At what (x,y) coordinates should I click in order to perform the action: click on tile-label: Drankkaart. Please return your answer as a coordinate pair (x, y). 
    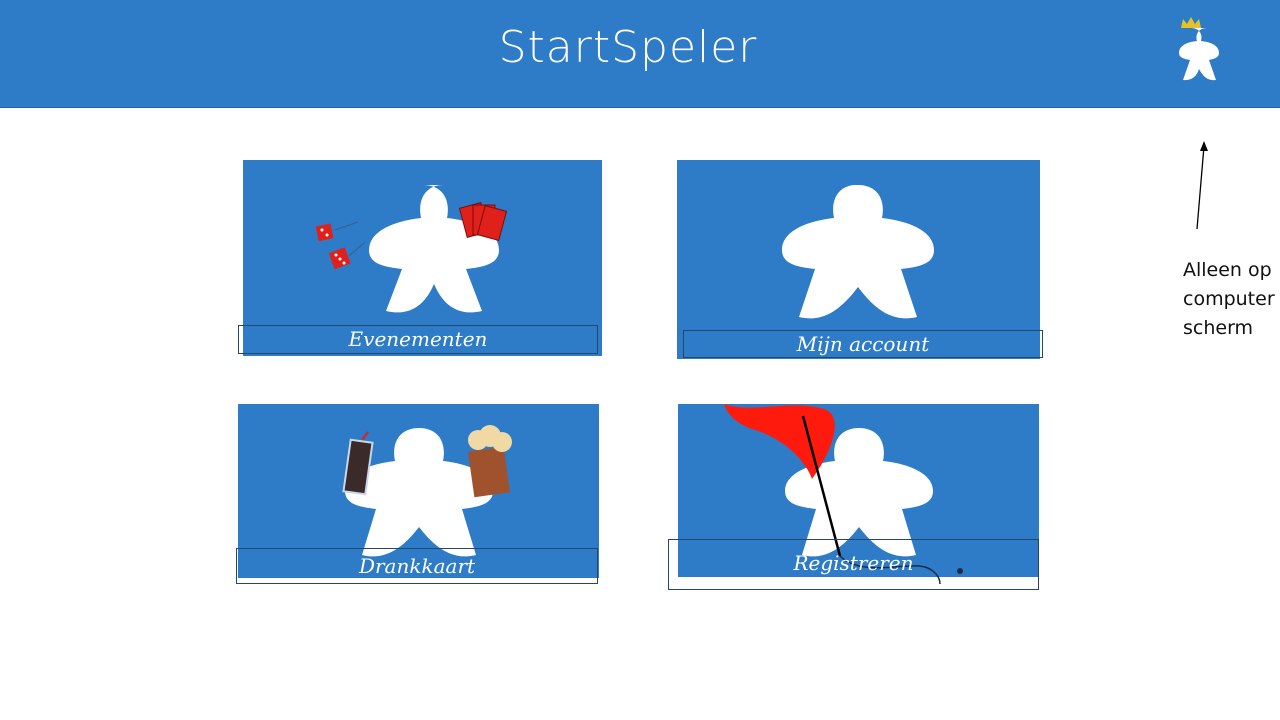
    Looking at the image, I should click on (417, 566).